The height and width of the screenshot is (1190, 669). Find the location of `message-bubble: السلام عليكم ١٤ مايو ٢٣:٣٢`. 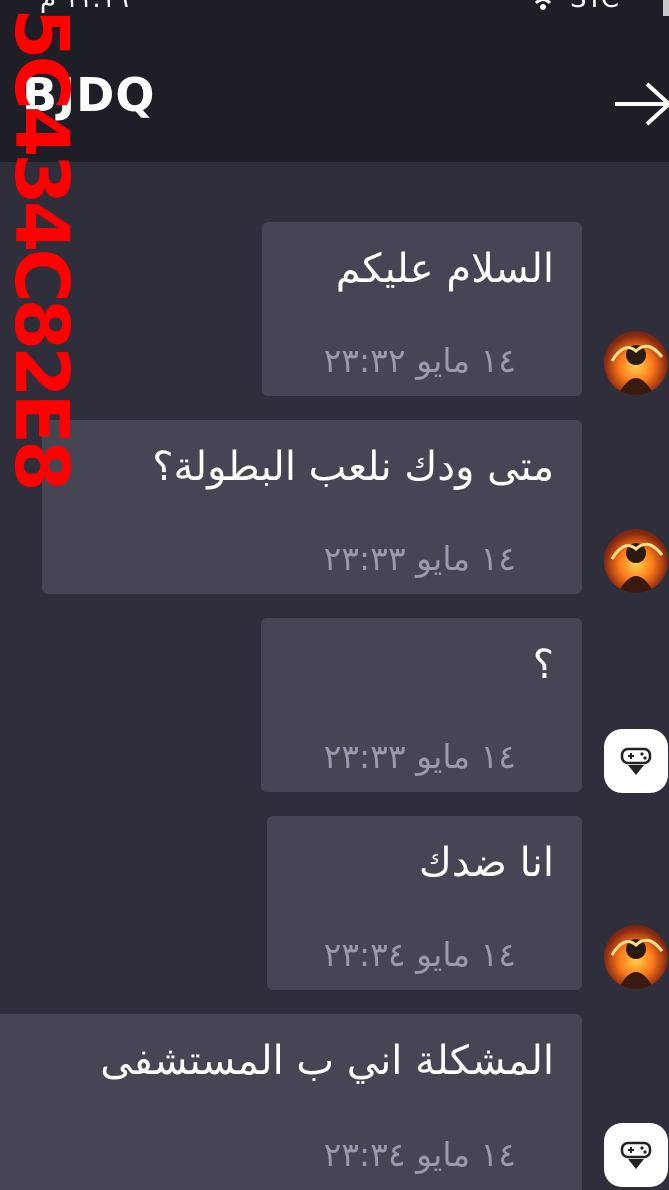

message-bubble: السلام عليكم ١٤ مايو ٢٣:٣٢ is located at coordinates (422, 309).